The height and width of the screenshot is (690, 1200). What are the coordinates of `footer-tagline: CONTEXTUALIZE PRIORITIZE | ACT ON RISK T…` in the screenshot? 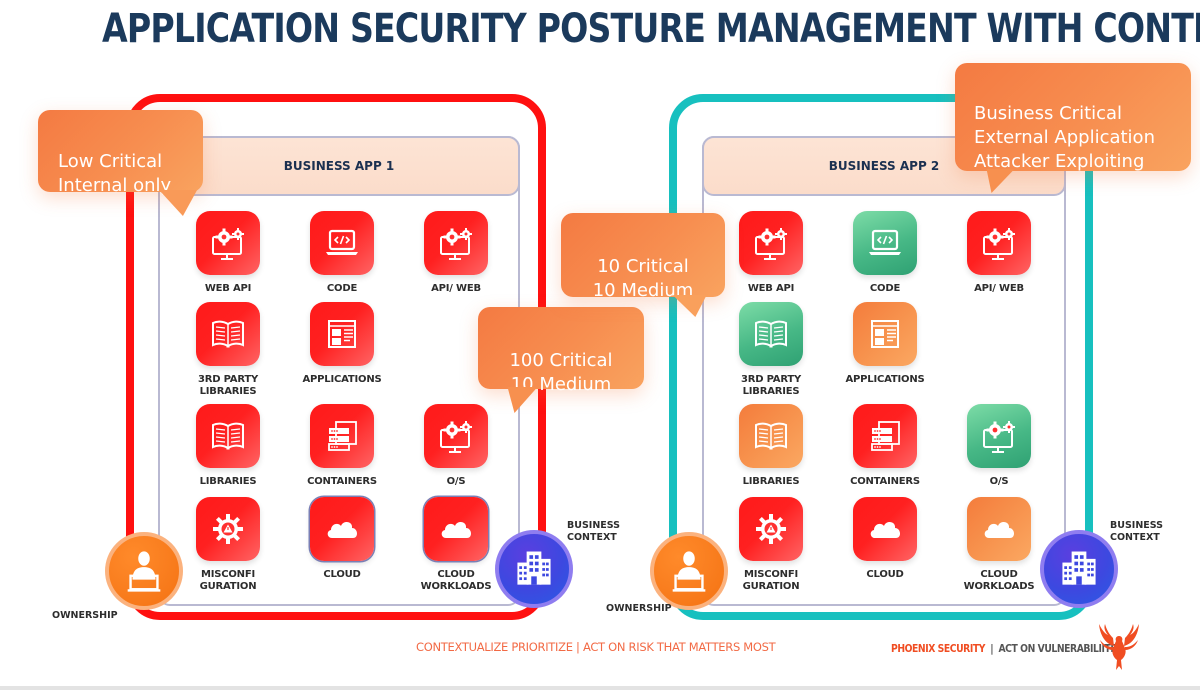 It's located at (596, 647).